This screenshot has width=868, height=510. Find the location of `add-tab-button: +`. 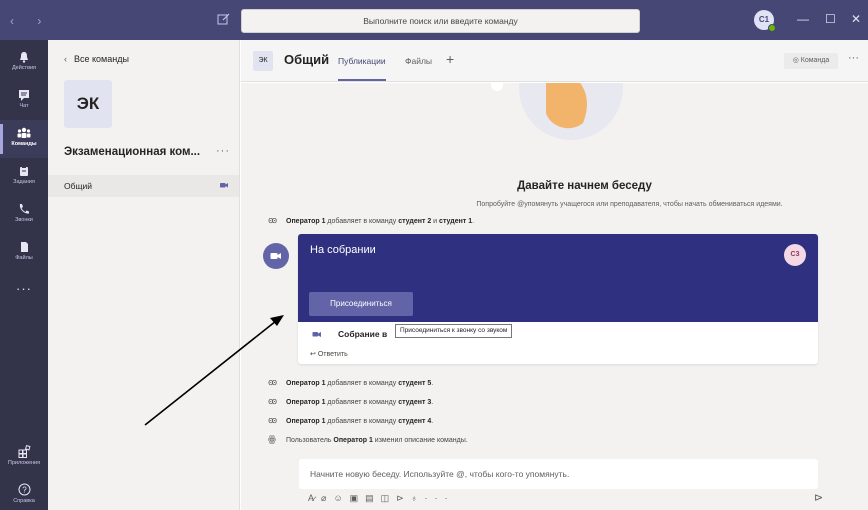

add-tab-button: + is located at coordinates (450, 59).